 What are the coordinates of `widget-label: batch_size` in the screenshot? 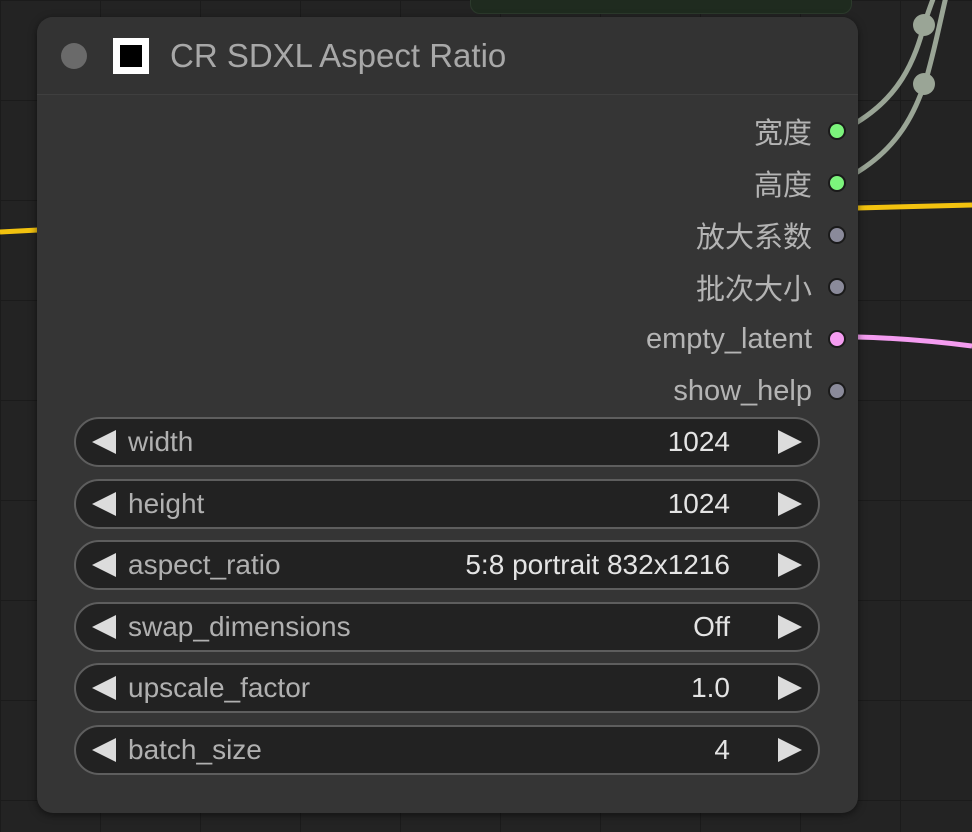 It's located at (195, 749).